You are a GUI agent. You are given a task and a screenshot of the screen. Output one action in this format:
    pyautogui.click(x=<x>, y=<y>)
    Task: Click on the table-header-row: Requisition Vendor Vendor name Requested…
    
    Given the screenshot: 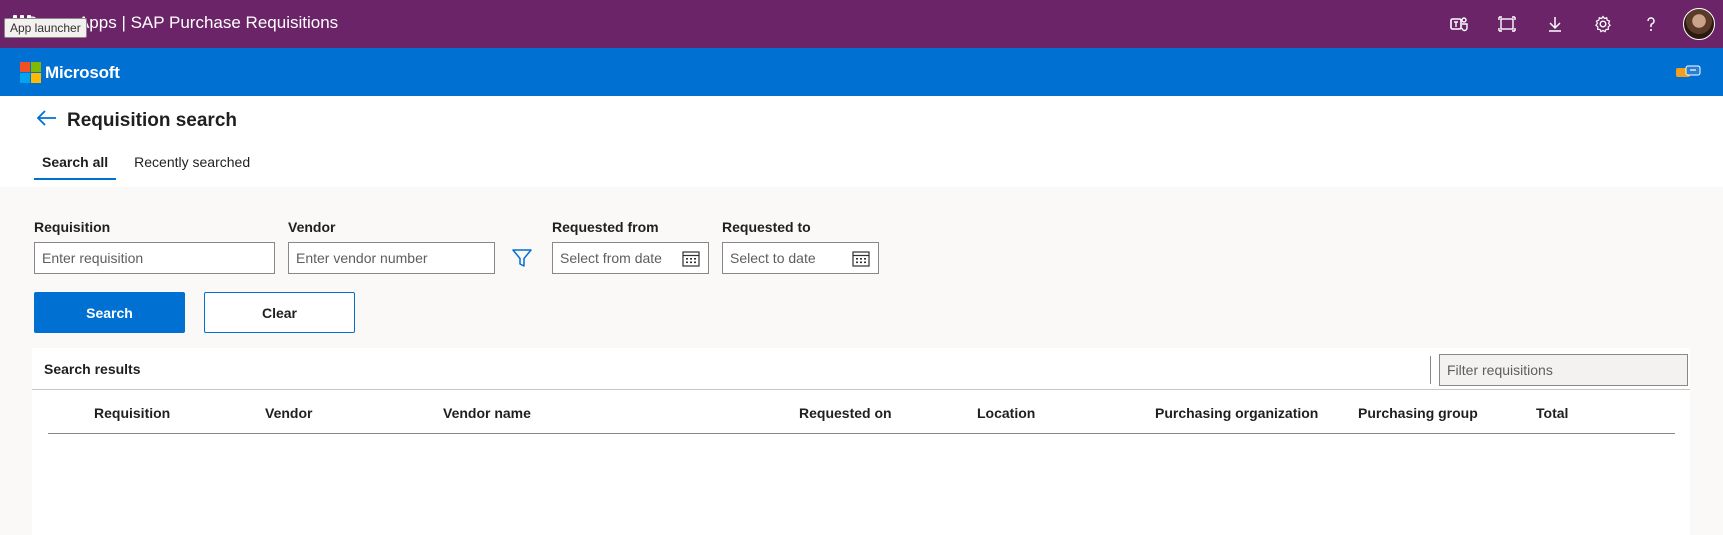 What is the action you would take?
    pyautogui.click(x=861, y=412)
    